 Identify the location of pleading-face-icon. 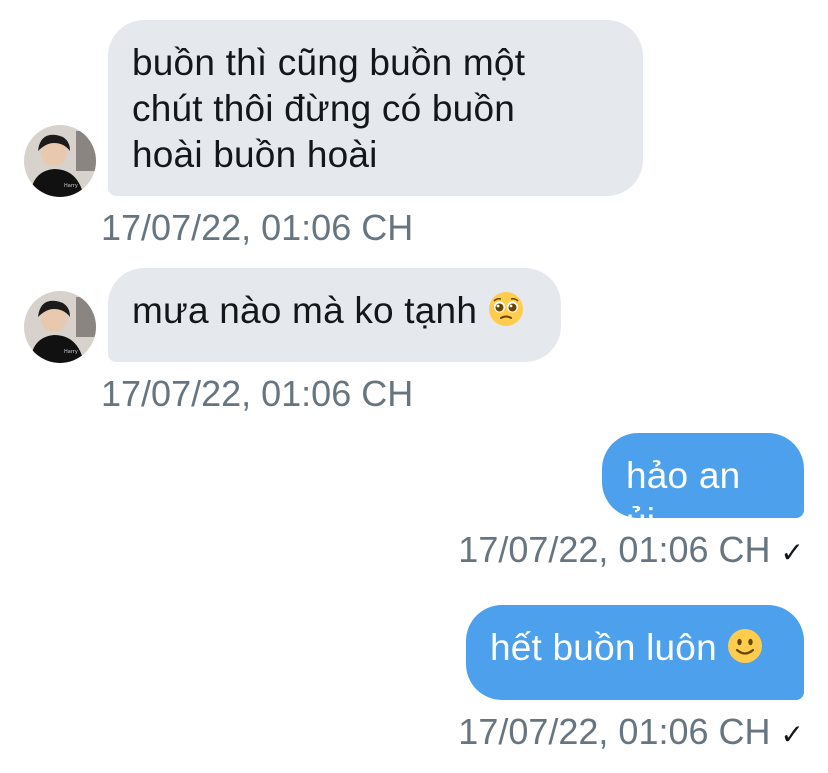
(506, 314).